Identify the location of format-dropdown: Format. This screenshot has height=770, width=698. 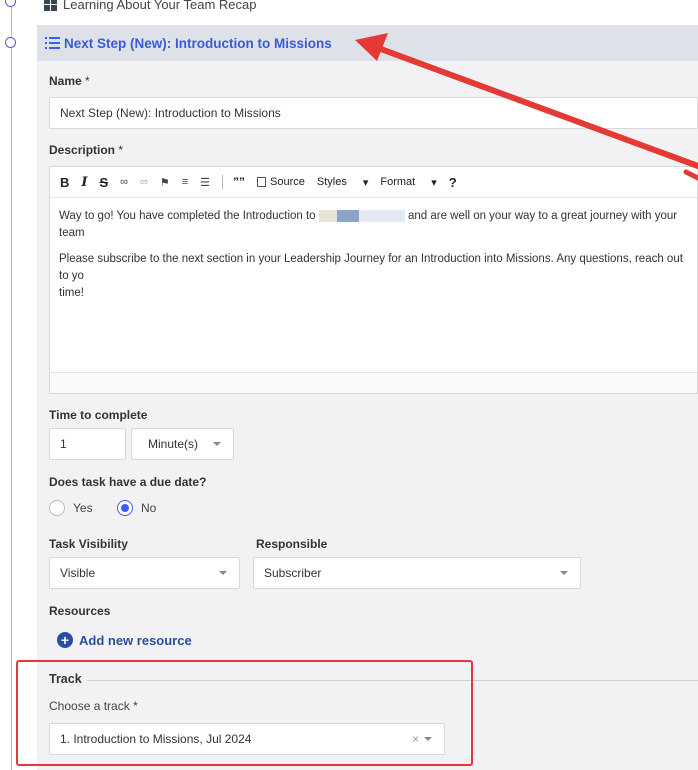
(397, 182).